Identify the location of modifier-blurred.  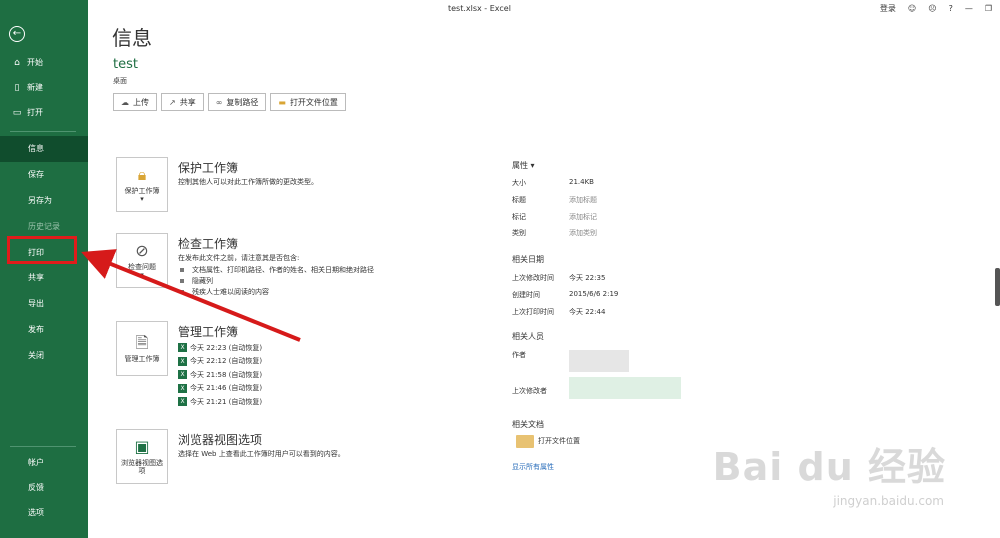
(625, 388).